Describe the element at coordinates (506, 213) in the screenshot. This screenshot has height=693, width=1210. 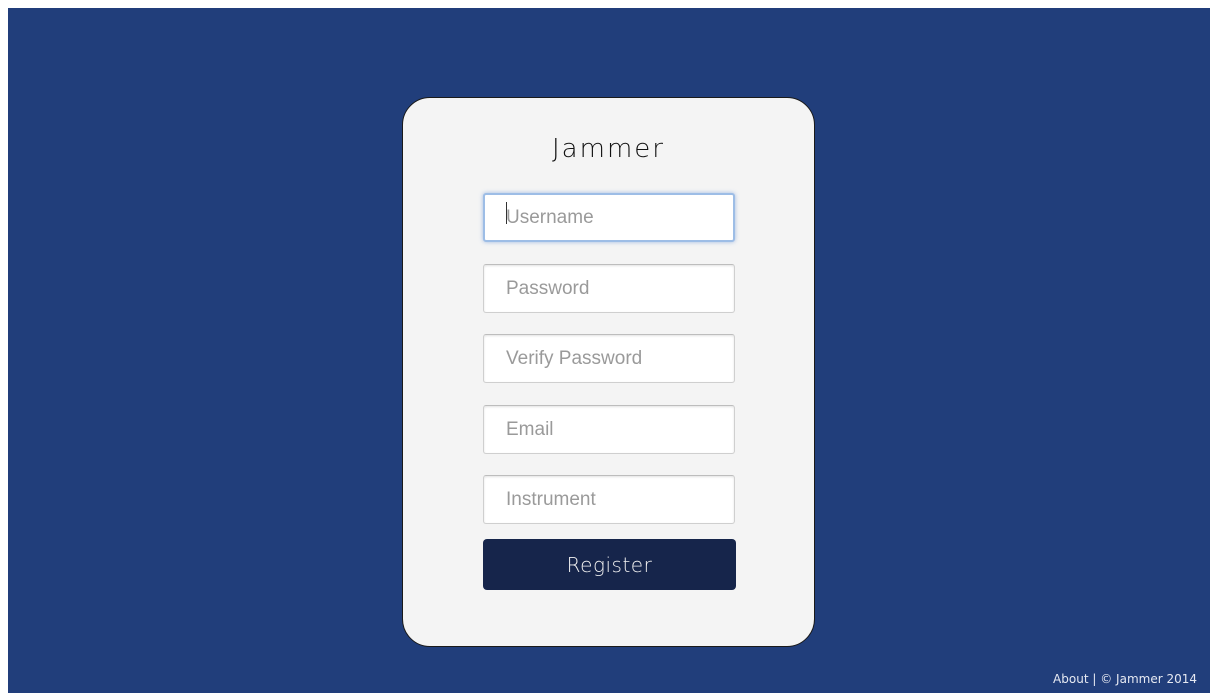
I see `text-caret` at that location.